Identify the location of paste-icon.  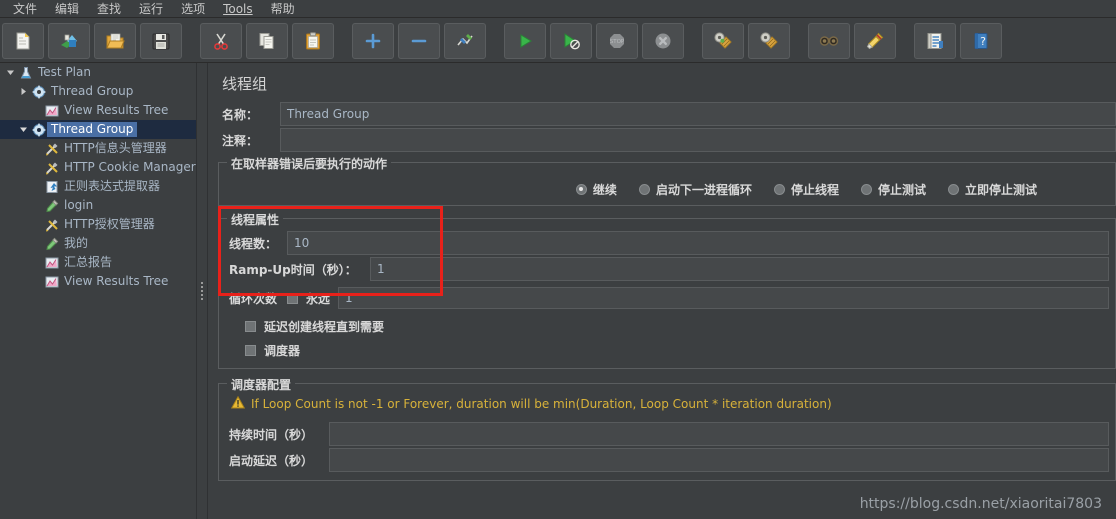
(313, 41).